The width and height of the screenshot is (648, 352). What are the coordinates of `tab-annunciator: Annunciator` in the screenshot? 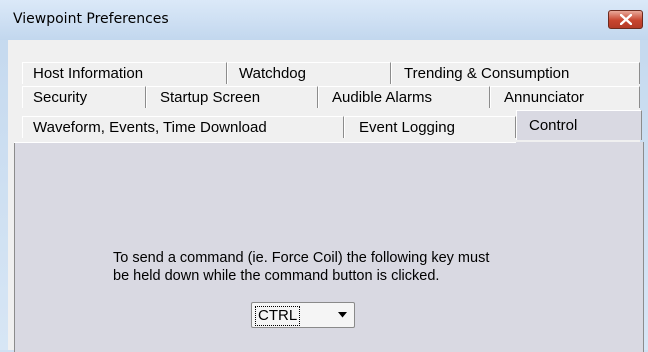 It's located at (565, 97).